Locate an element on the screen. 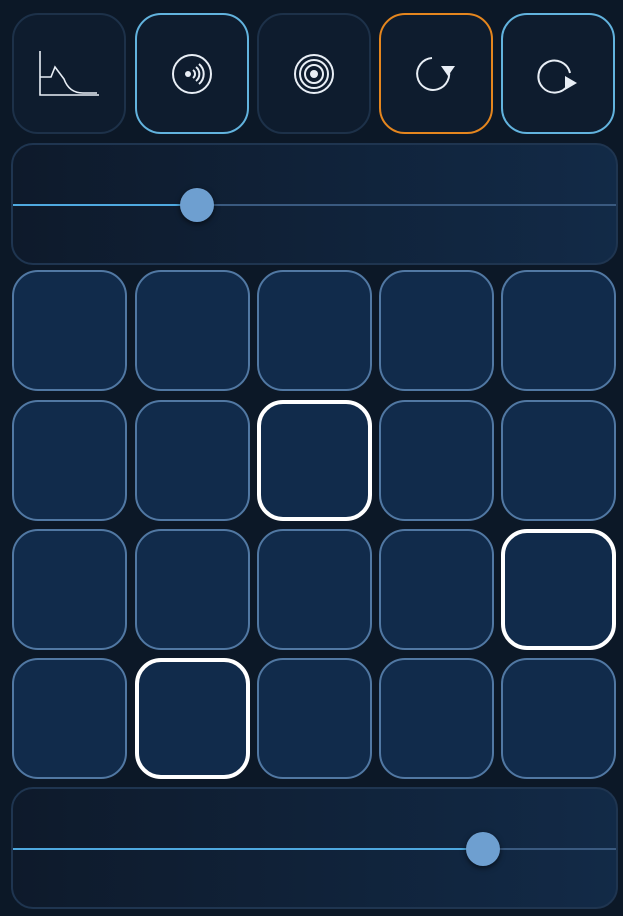 The height and width of the screenshot is (916, 623). pad-r2-c4 is located at coordinates (436, 460).